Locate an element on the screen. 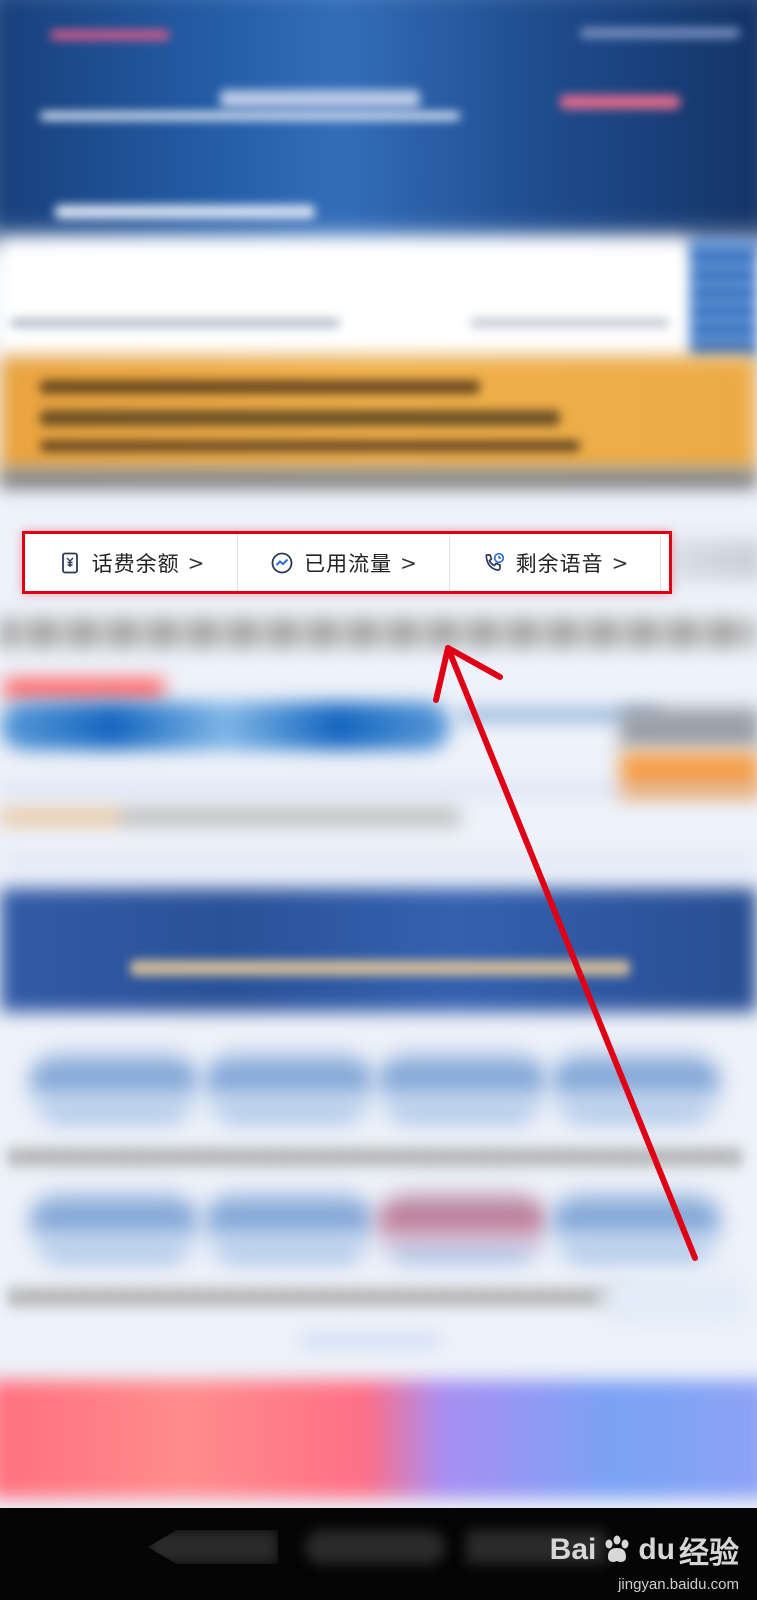 The width and height of the screenshot is (757, 1600). back-button is located at coordinates (213, 1547).